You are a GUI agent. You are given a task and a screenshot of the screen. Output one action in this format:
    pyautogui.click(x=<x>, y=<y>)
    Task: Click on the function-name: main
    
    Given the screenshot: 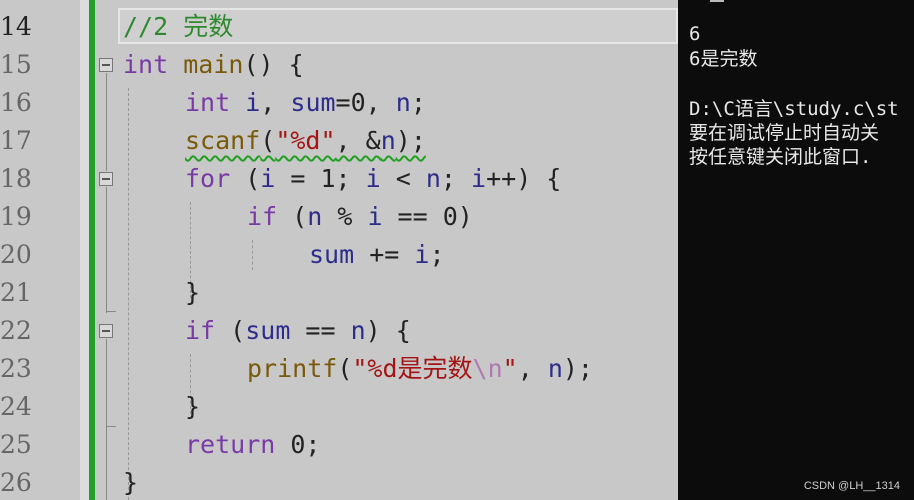 What is the action you would take?
    pyautogui.click(x=213, y=64)
    